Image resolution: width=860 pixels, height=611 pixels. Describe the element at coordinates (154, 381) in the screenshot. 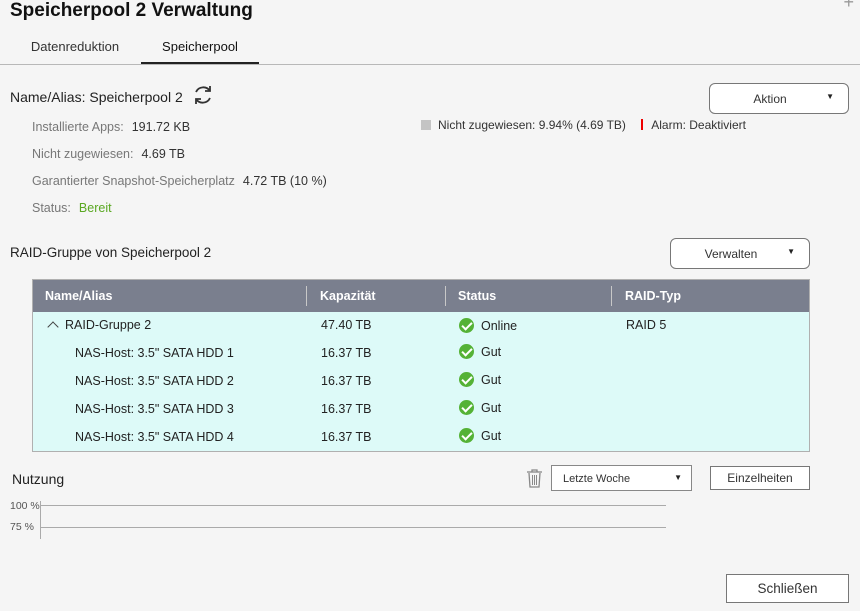

I see `disk-name: NAS-Host: 3.5" SATA HDD 2` at that location.